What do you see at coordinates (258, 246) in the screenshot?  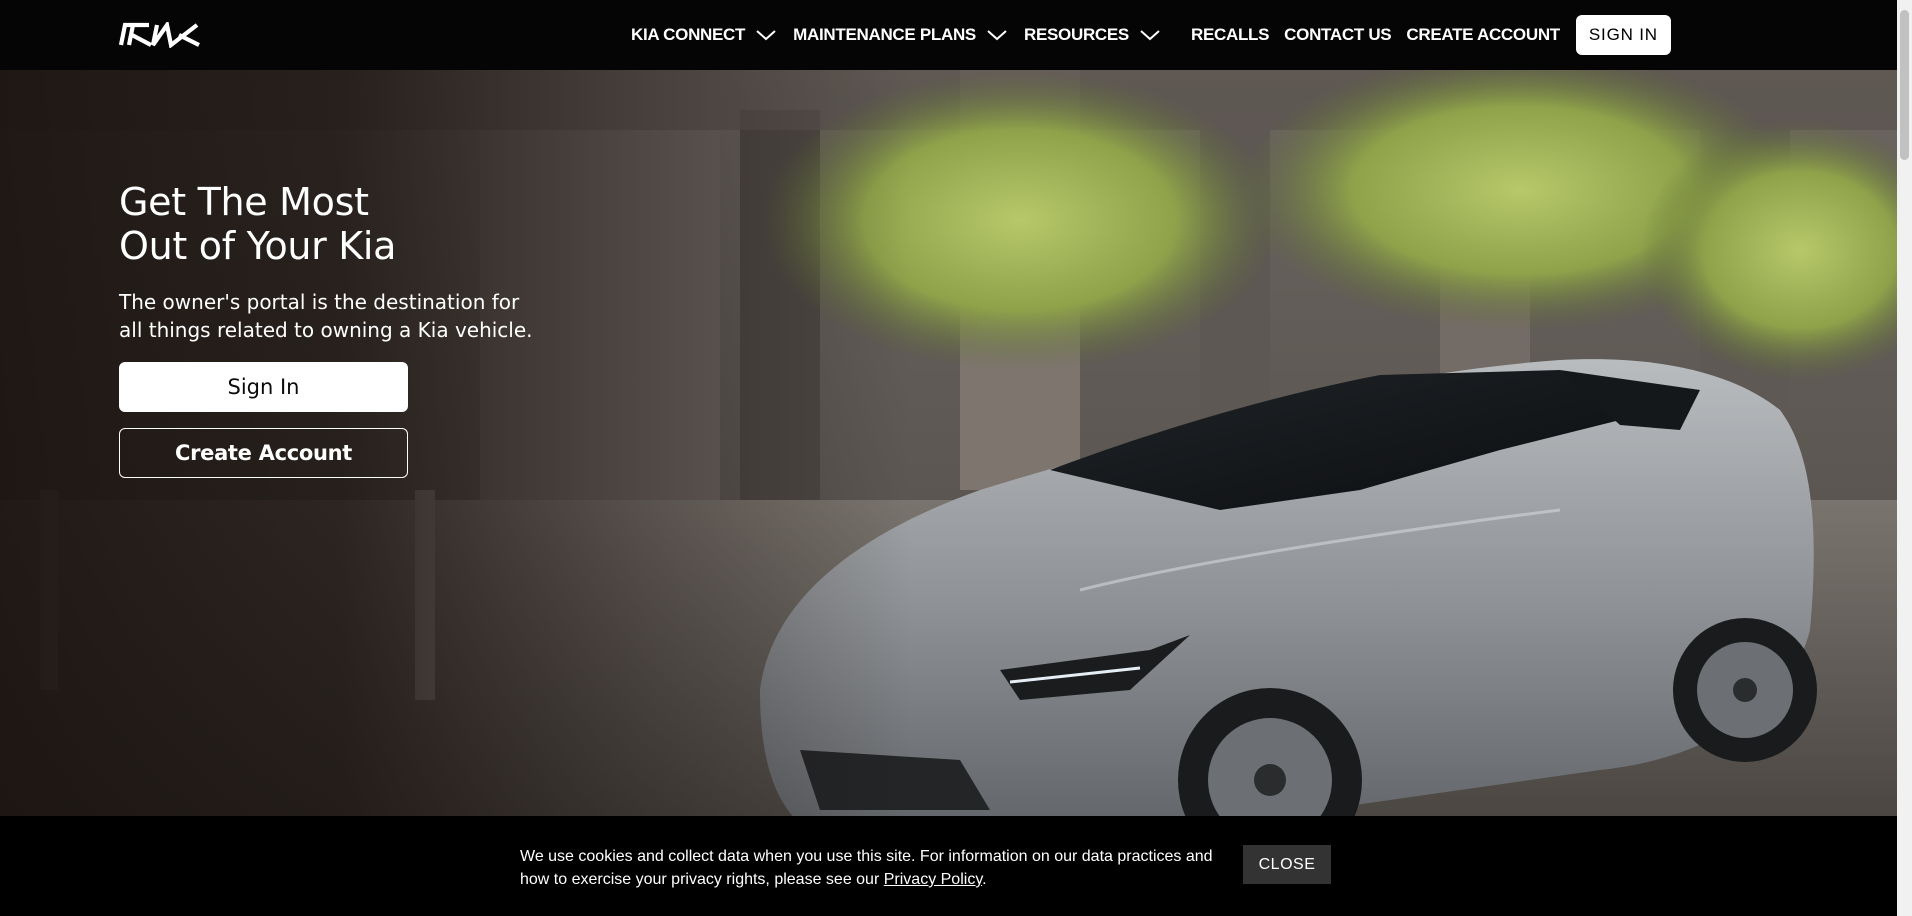 I see `hero-title-line-2: Out of Your Kia` at bounding box center [258, 246].